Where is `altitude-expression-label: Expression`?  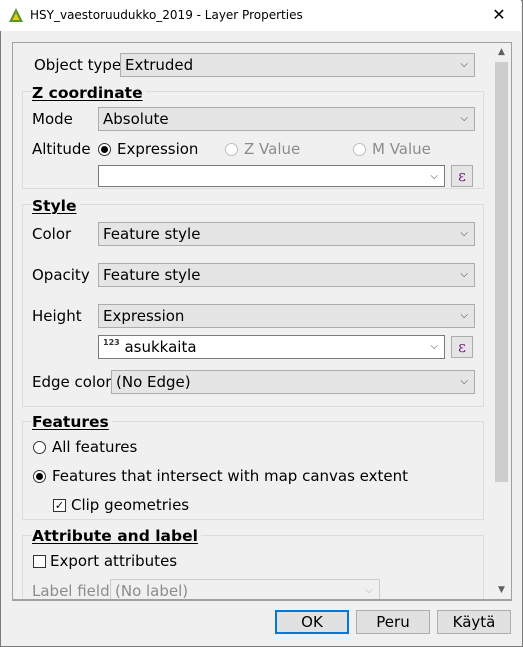
altitude-expression-label: Expression is located at coordinates (157, 149).